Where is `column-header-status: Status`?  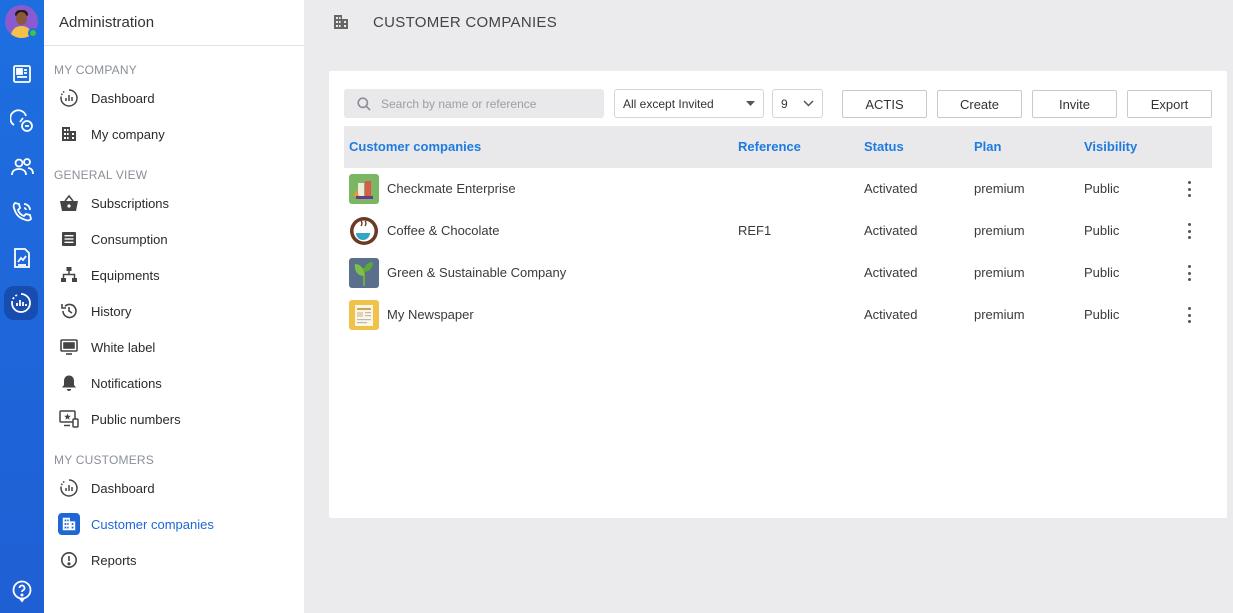
column-header-status: Status is located at coordinates (884, 146).